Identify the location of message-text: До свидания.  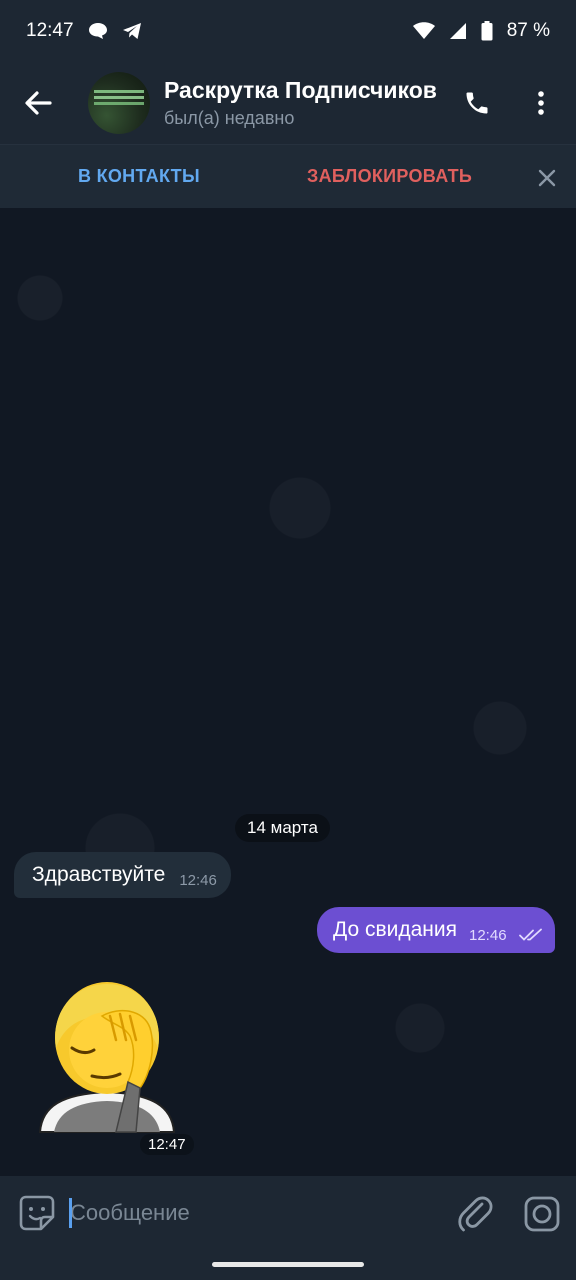
(395, 929).